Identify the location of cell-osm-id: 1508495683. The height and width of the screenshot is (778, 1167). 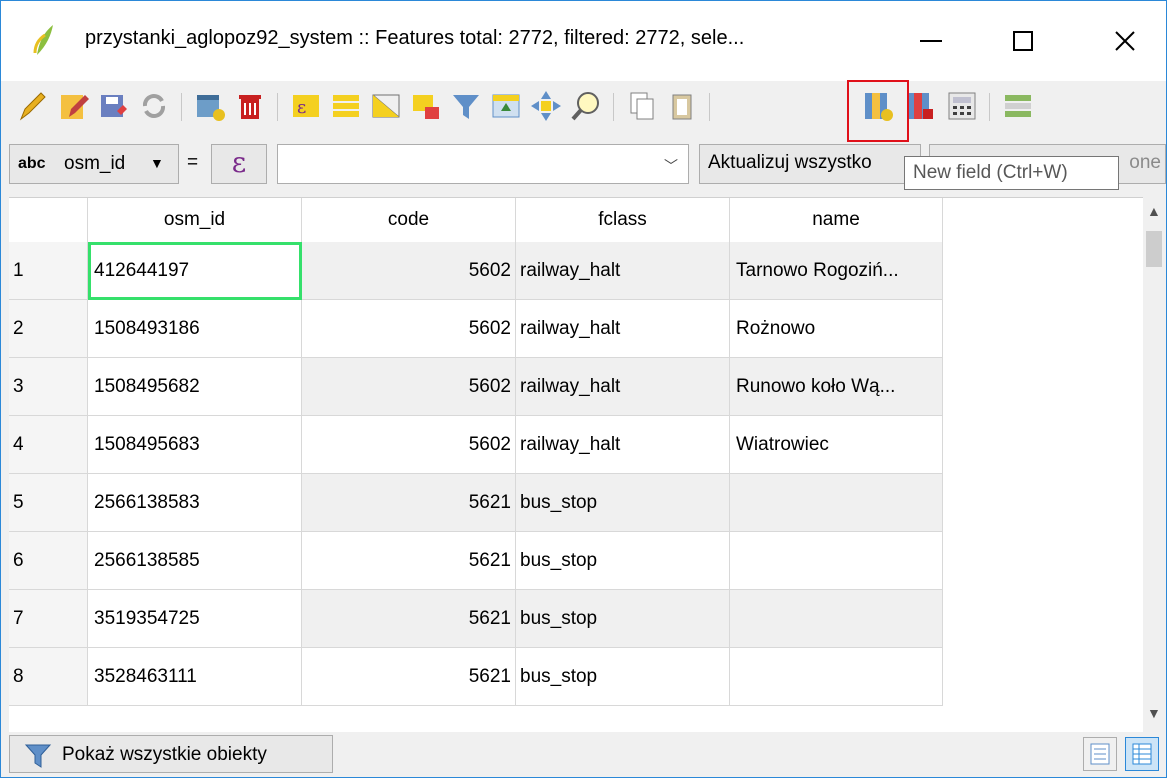
(195, 445).